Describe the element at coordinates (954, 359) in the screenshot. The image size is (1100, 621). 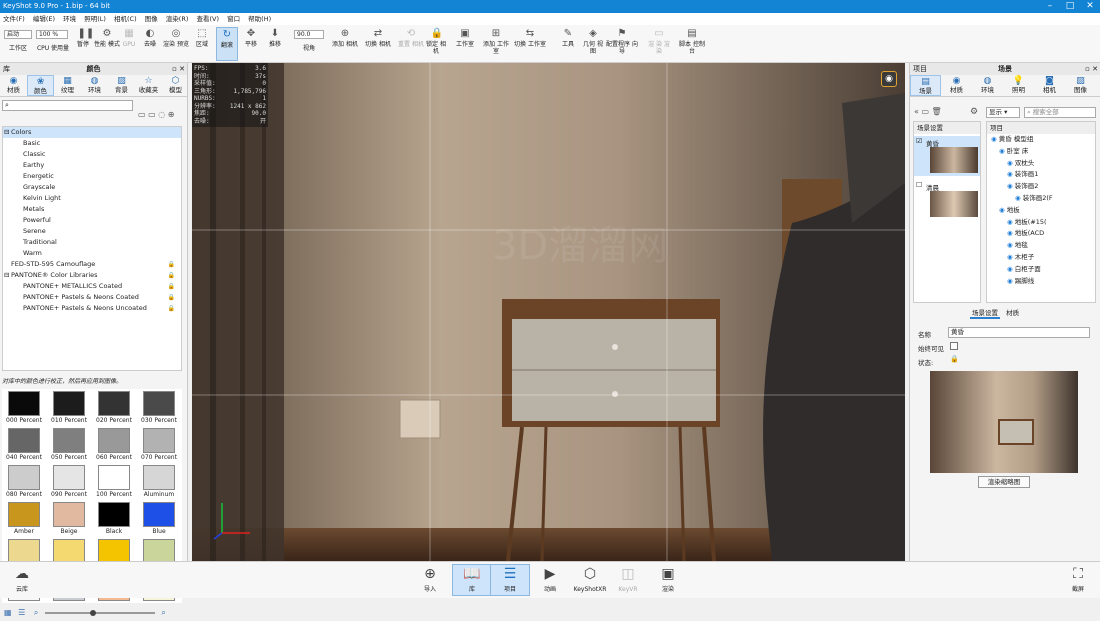
I see `state-lock-icon: 🔒` at that location.